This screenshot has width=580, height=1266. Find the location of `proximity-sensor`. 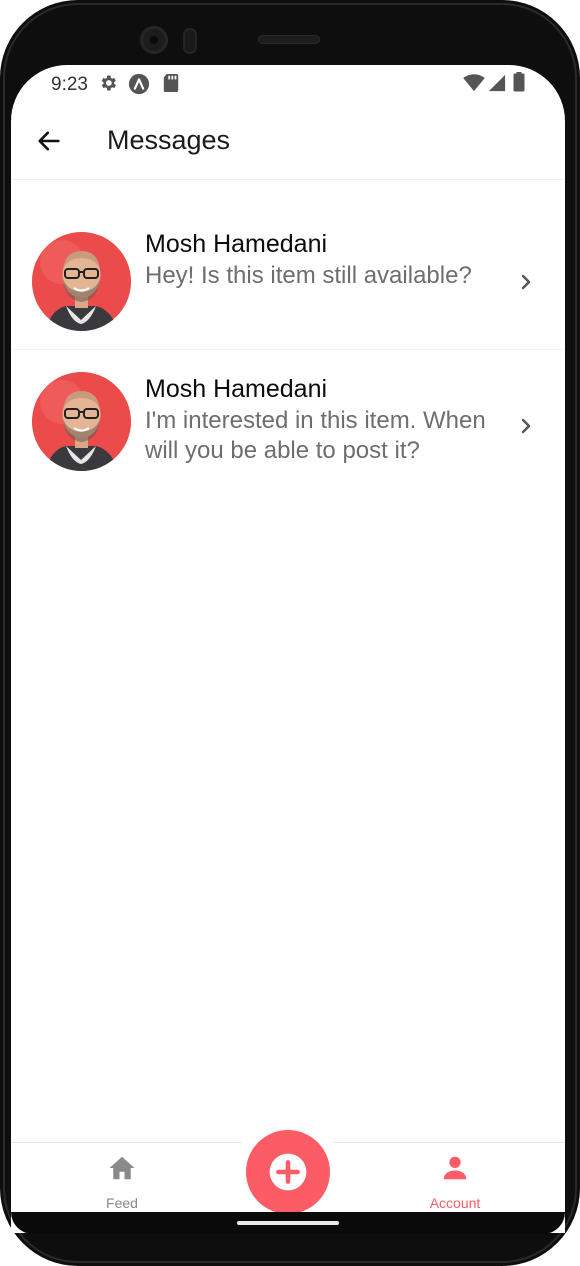

proximity-sensor is located at coordinates (190, 41).